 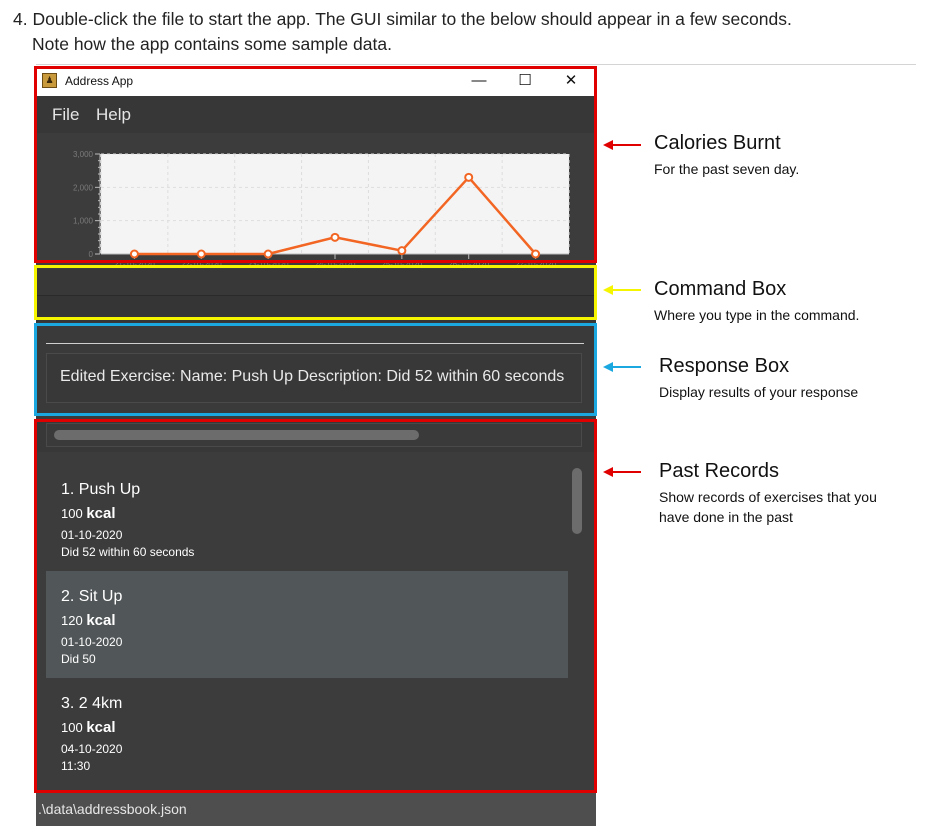 What do you see at coordinates (759, 392) in the screenshot?
I see `response-annotation-subtitle: Display results of your response` at bounding box center [759, 392].